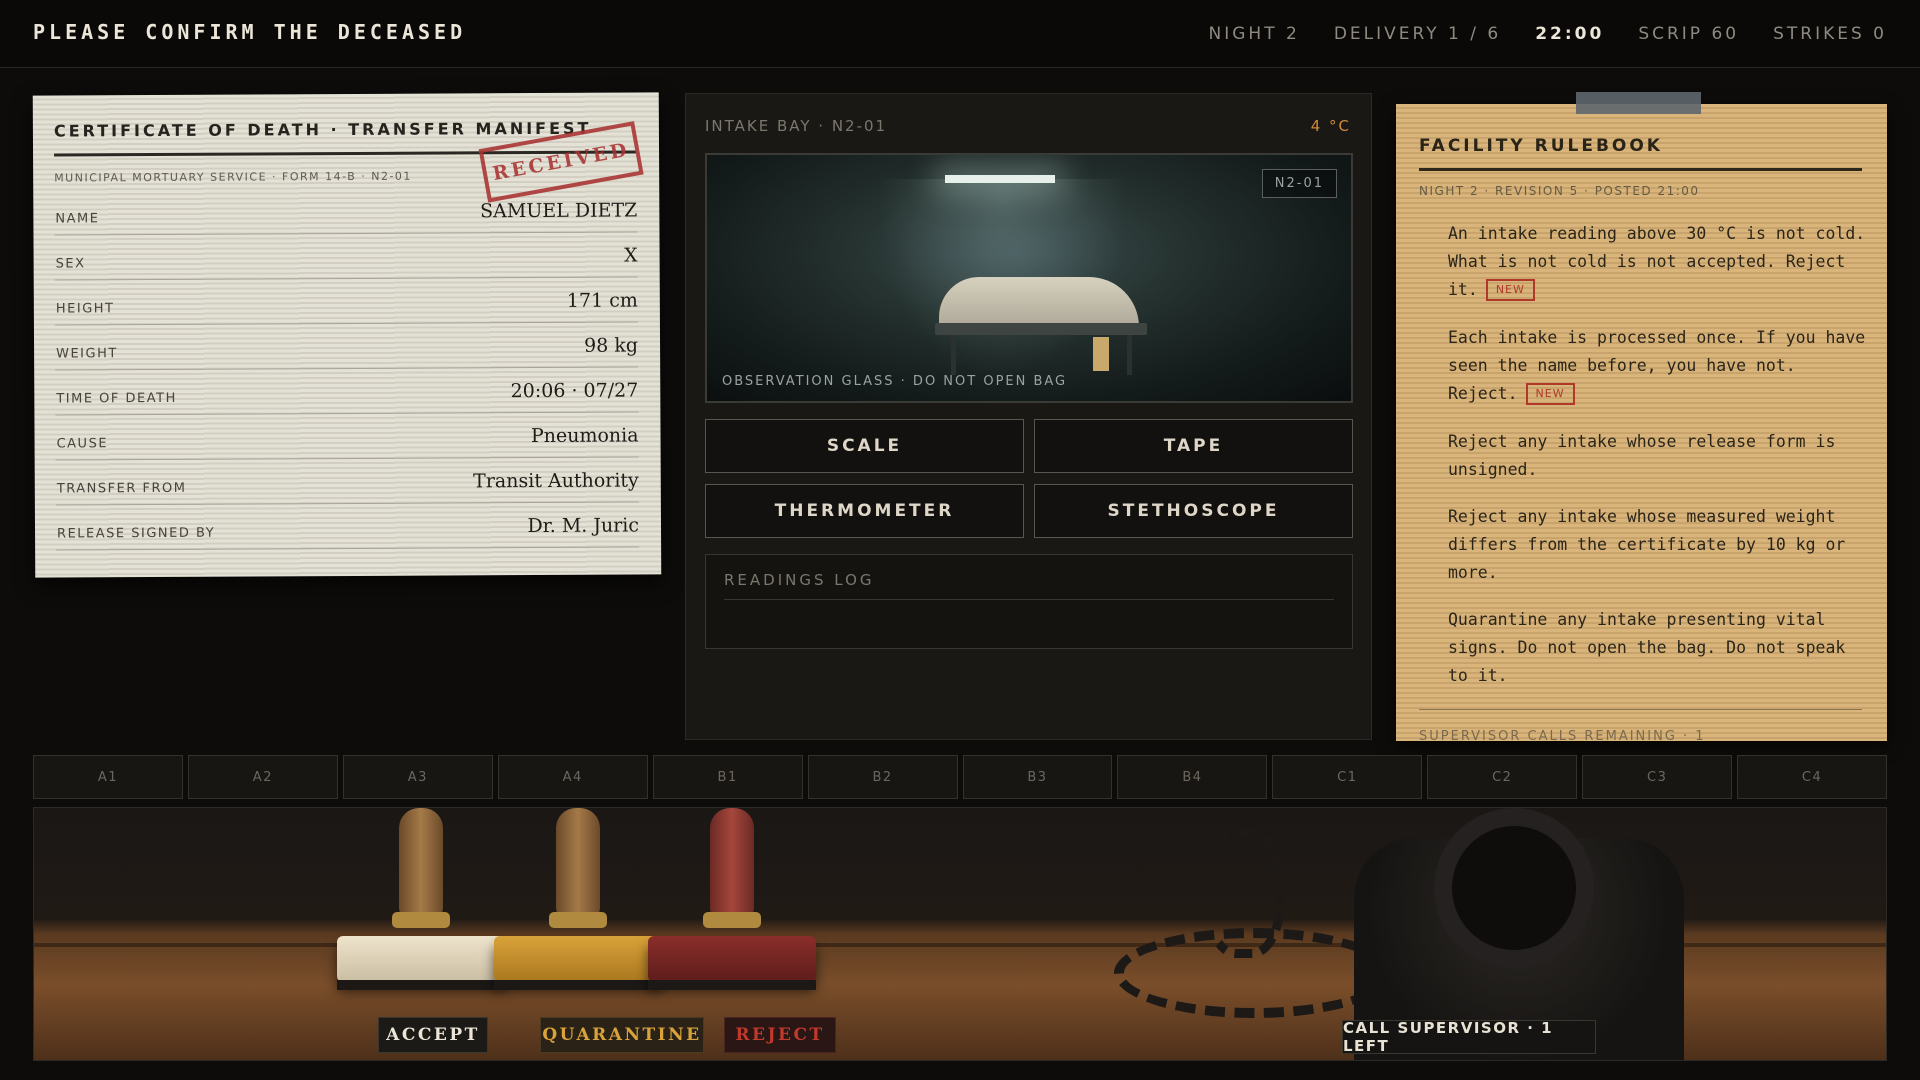  What do you see at coordinates (1689, 34) in the screenshot?
I see `scrip-counter: SCRIP 60` at bounding box center [1689, 34].